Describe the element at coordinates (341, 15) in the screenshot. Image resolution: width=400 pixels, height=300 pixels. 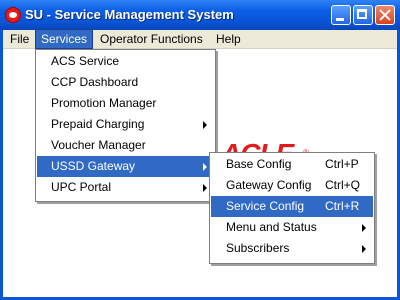
I see `minimize-button` at that location.